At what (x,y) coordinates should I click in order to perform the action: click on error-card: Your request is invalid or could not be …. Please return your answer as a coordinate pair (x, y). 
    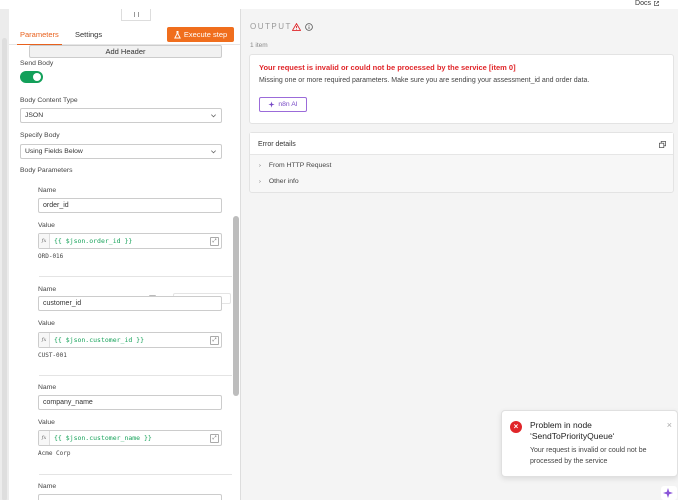
    Looking at the image, I should click on (461, 89).